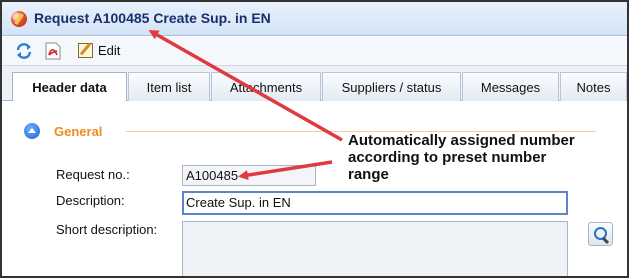 Image resolution: width=629 pixels, height=278 pixels. What do you see at coordinates (314, 19) in the screenshot?
I see `title-bar: Request A100485 Create Sup. in EN` at bounding box center [314, 19].